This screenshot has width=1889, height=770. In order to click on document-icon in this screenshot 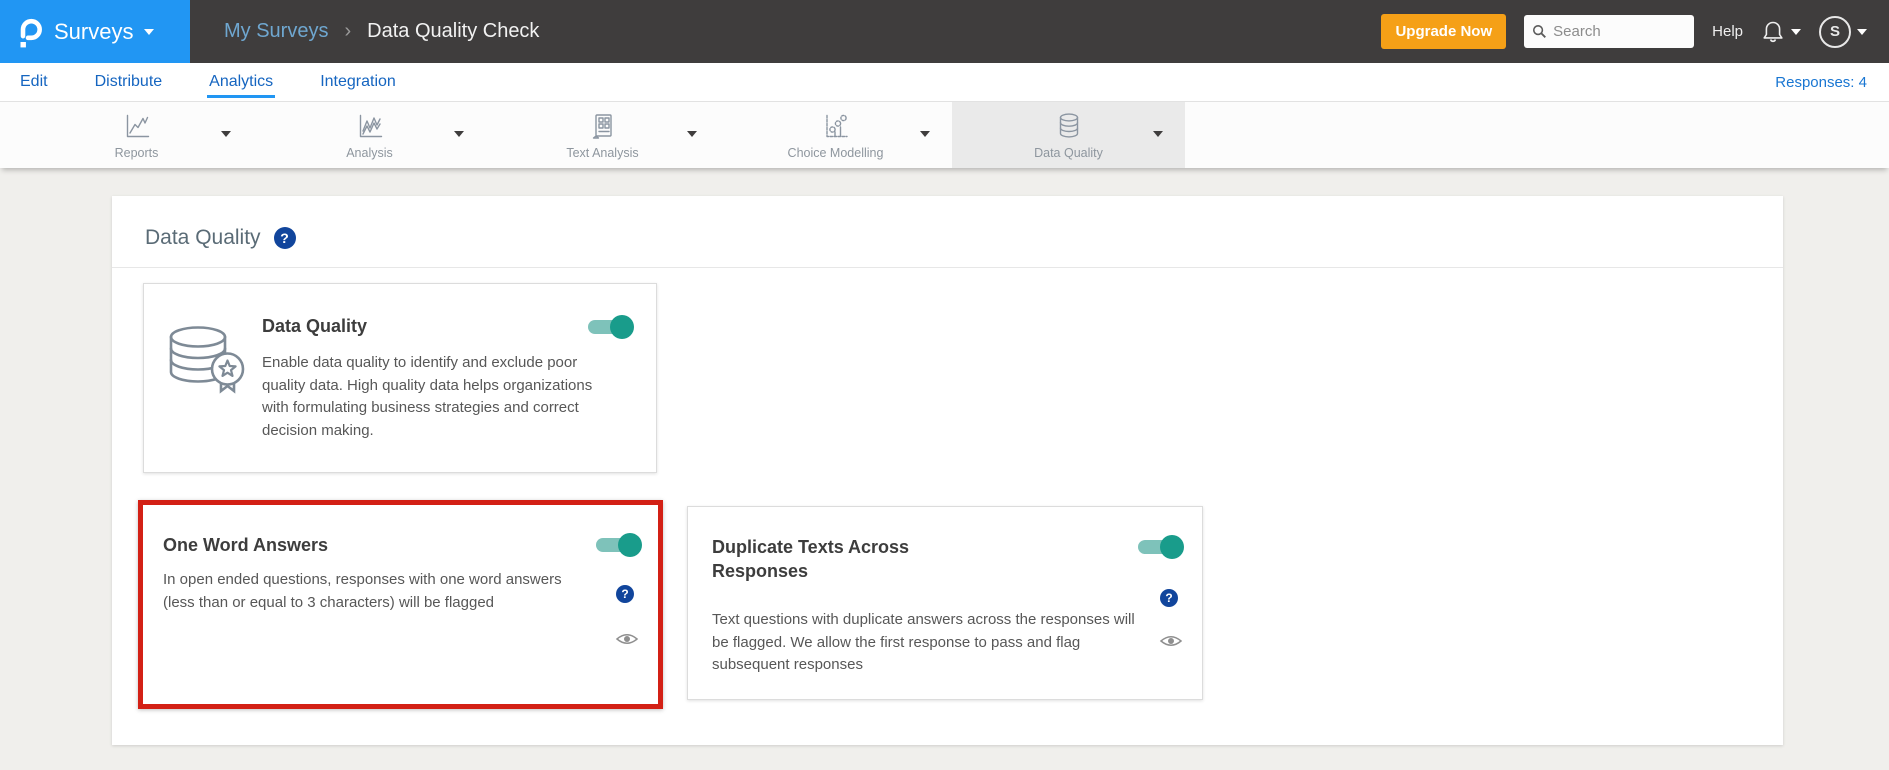, I will do `click(602, 126)`.